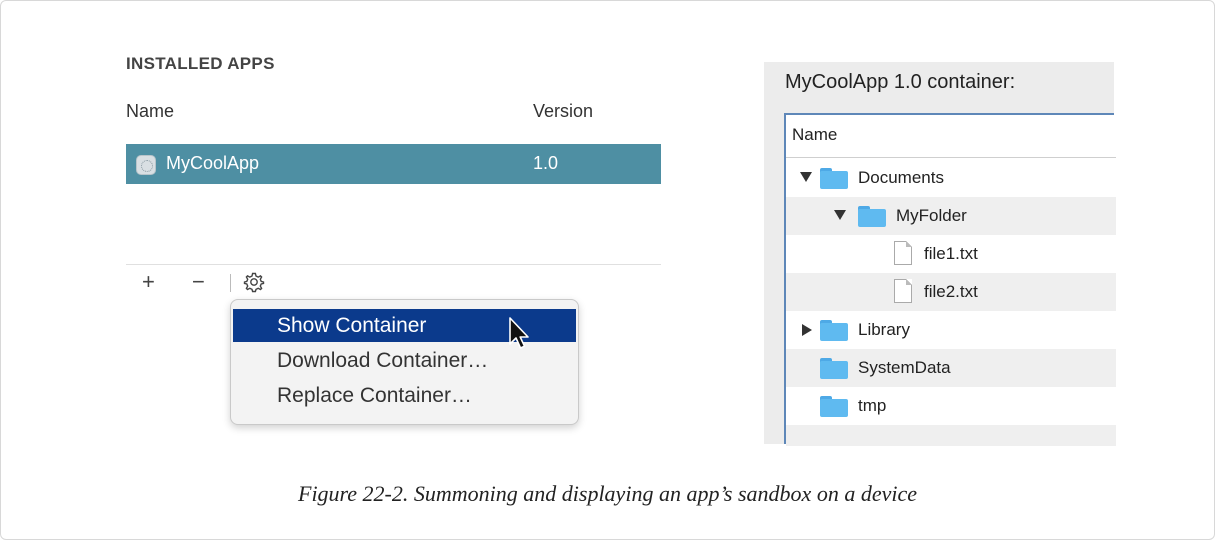 The width and height of the screenshot is (1215, 540). What do you see at coordinates (931, 215) in the screenshot?
I see `tree-item-label: MyFolder` at bounding box center [931, 215].